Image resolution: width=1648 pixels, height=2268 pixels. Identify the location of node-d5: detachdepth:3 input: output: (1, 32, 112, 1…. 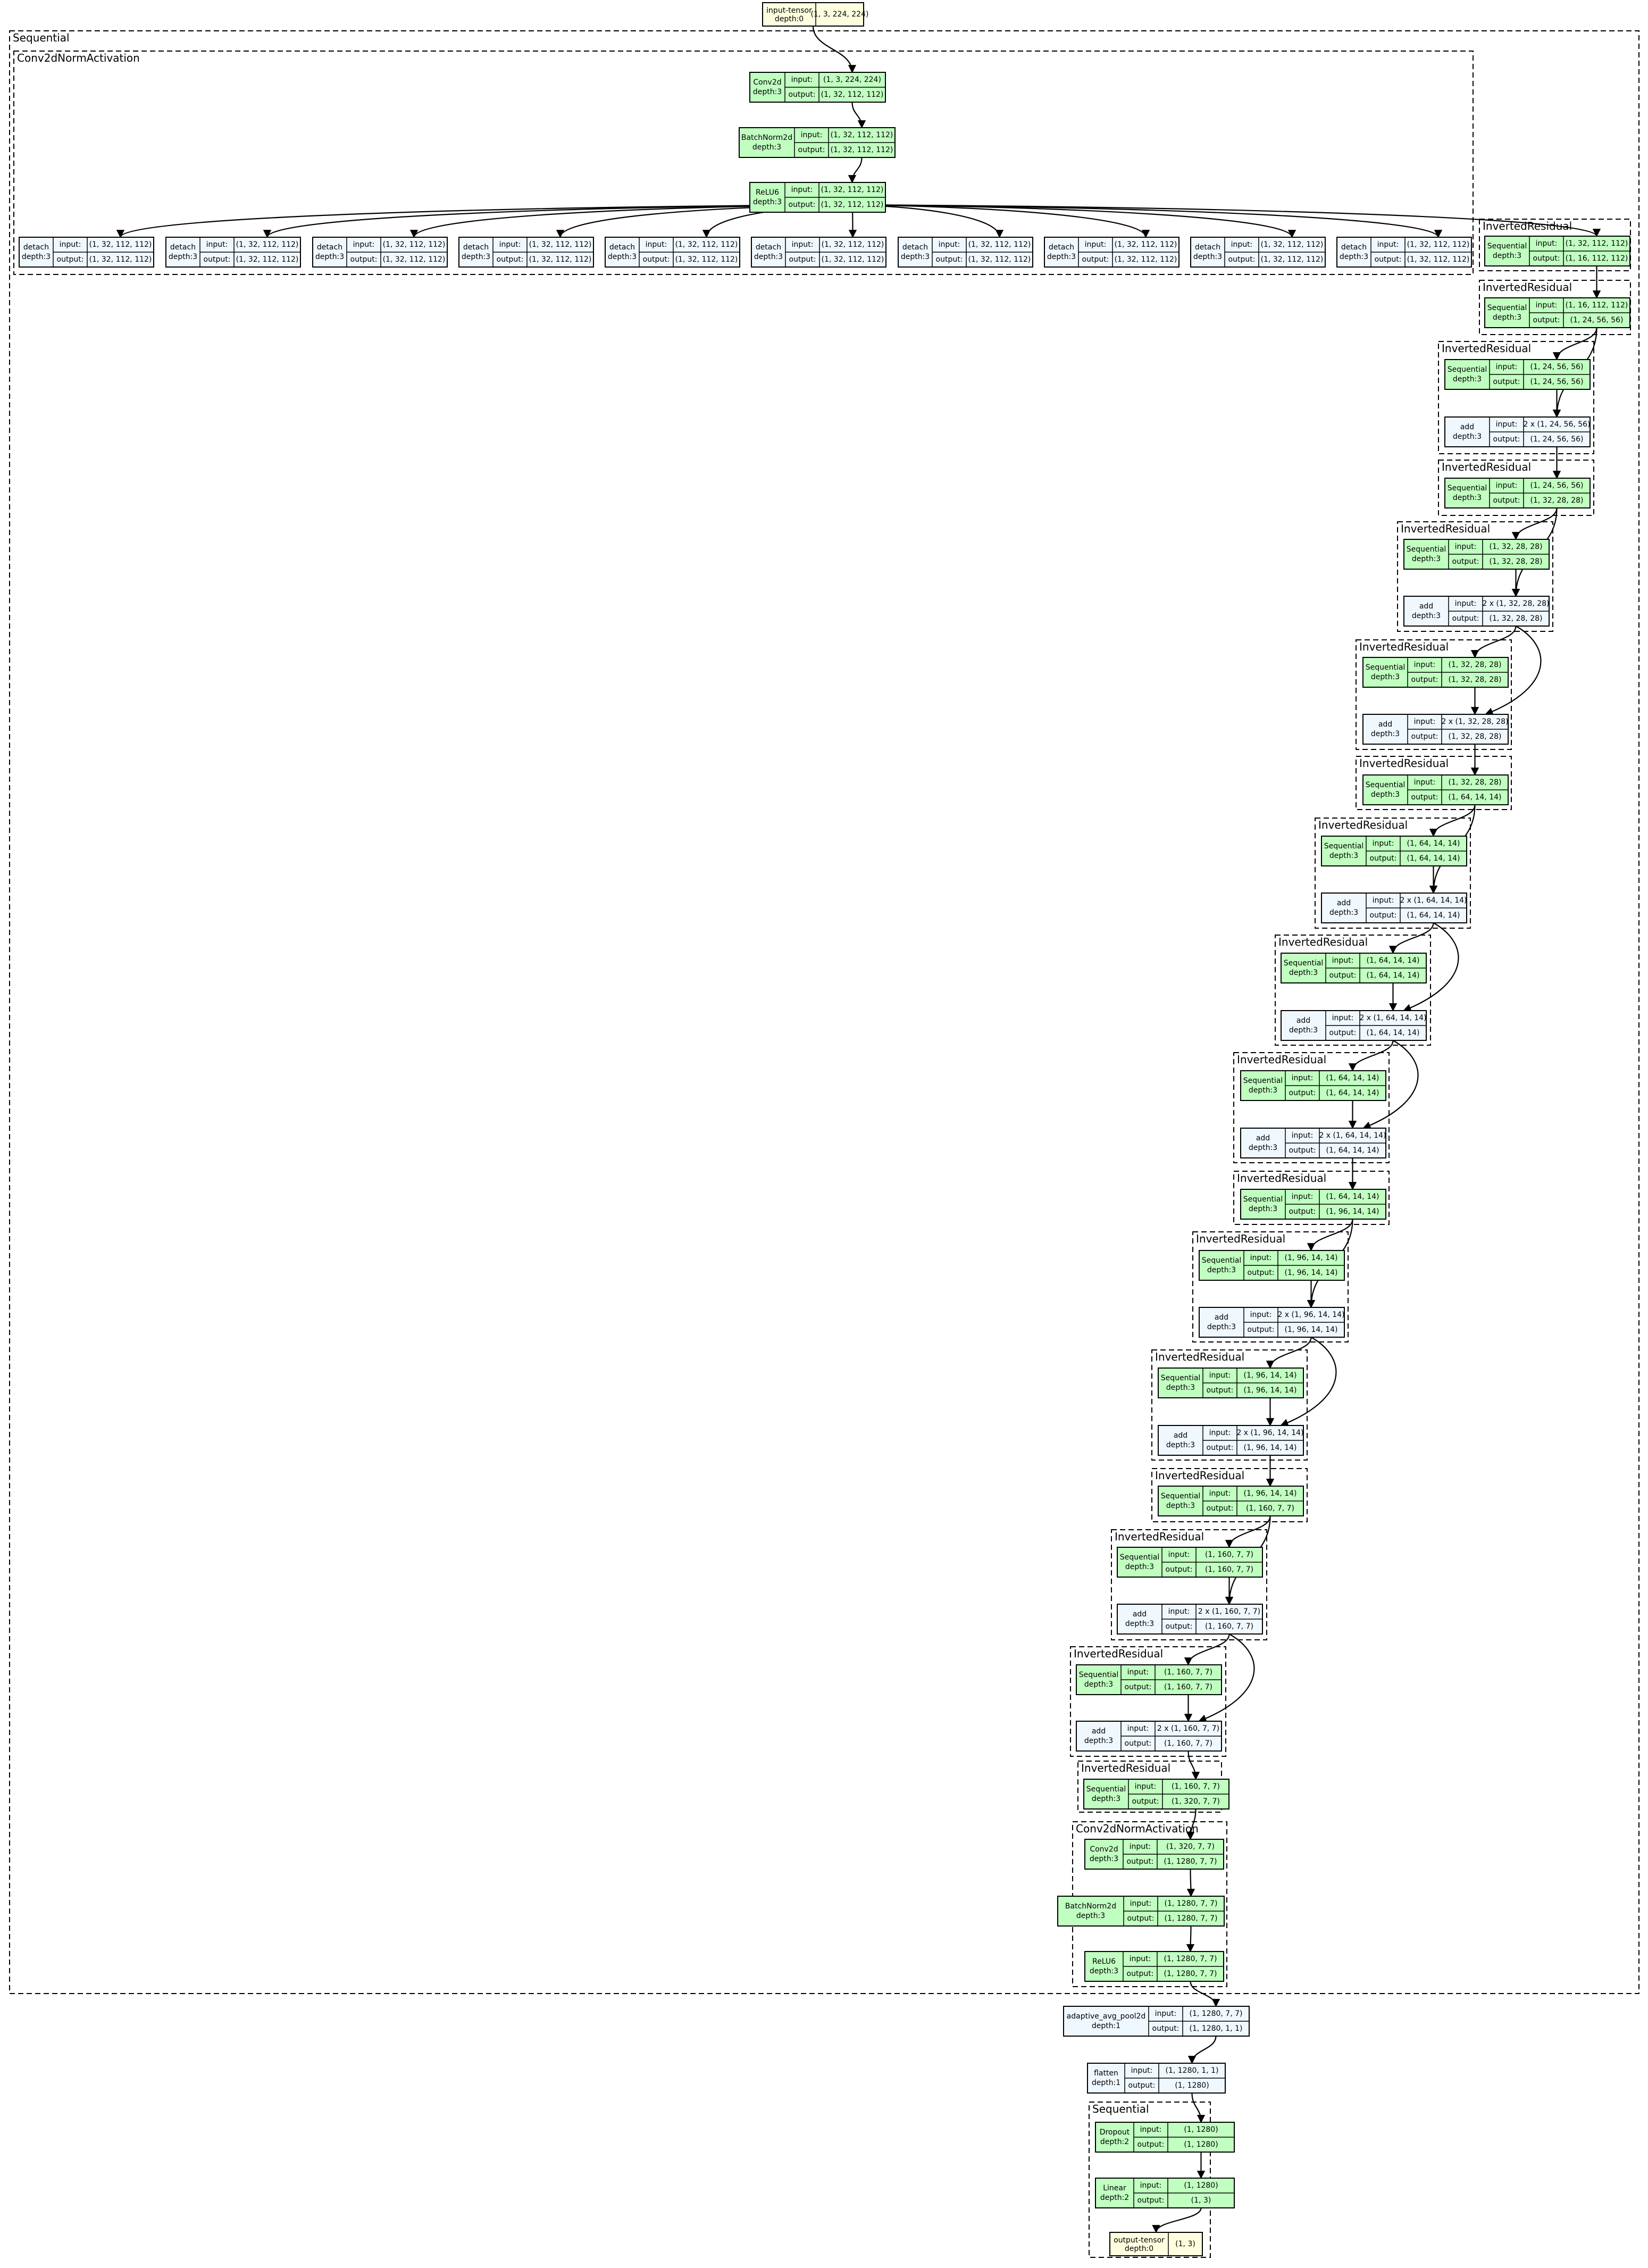
(672, 252).